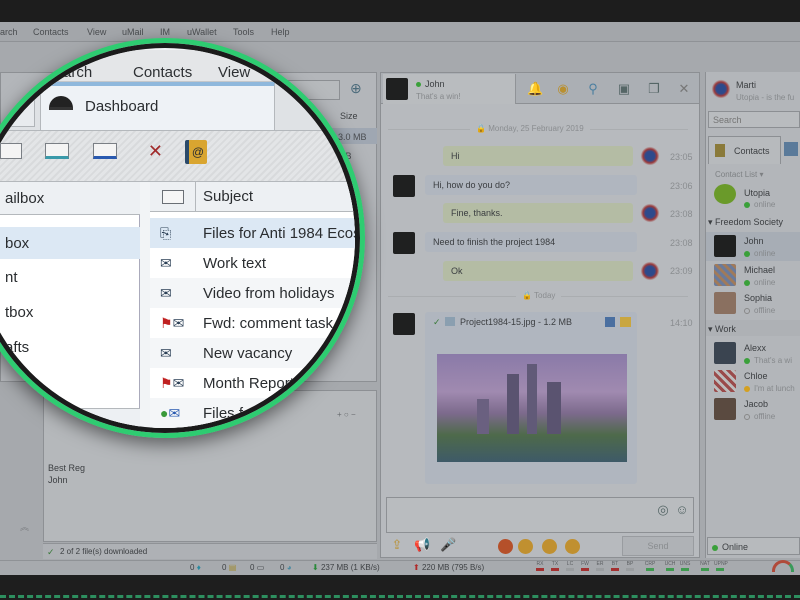 This screenshot has width=800, height=600. Describe the element at coordinates (654, 89) in the screenshot. I see `windows-icon: ❐` at that location.